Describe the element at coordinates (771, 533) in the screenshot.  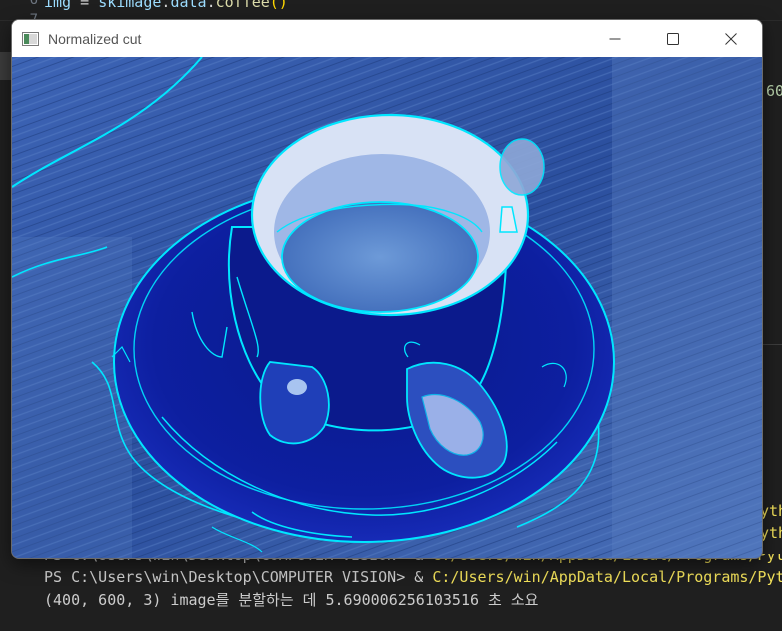
I see `terminal-right-clip-2: yth` at that location.